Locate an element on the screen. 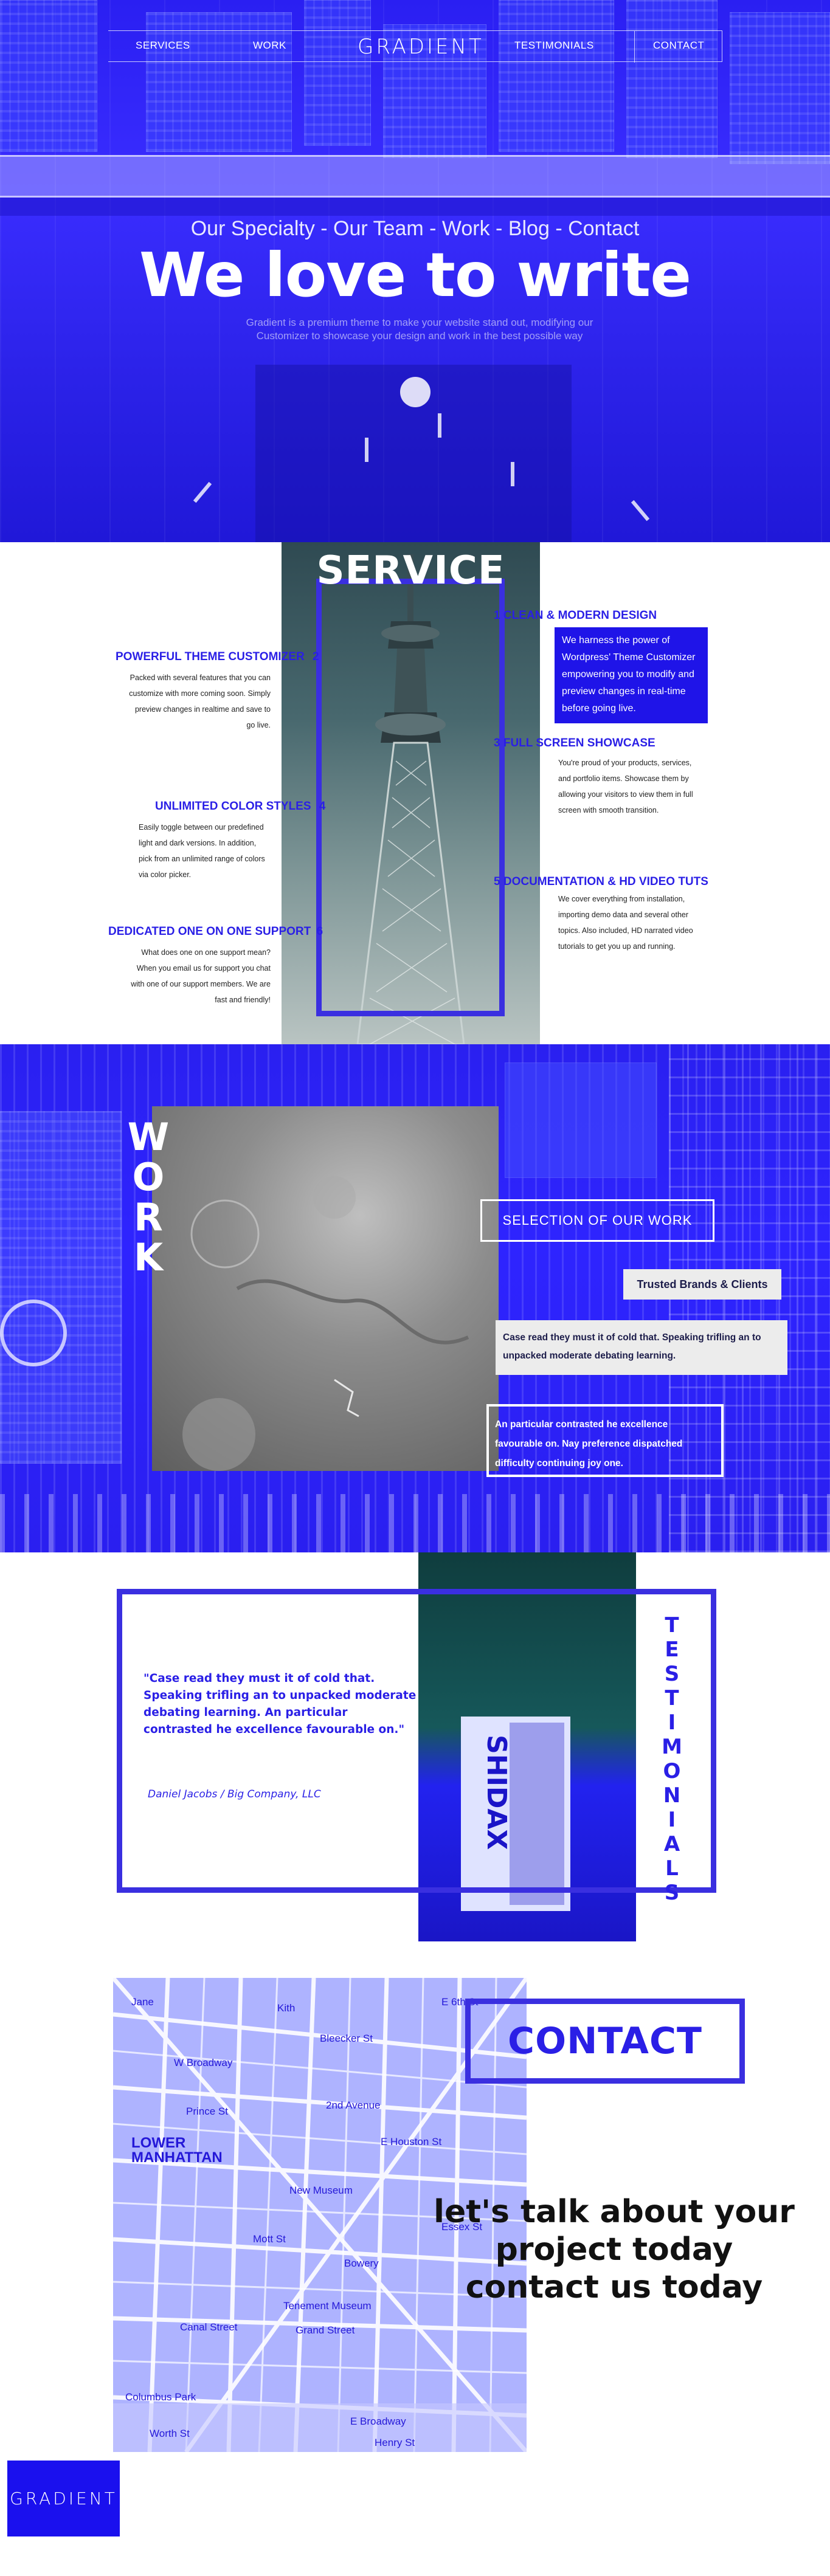 The height and width of the screenshot is (2576, 830). feature-title-text: POWERFUL THEME CUSTOMIZER is located at coordinates (210, 656).